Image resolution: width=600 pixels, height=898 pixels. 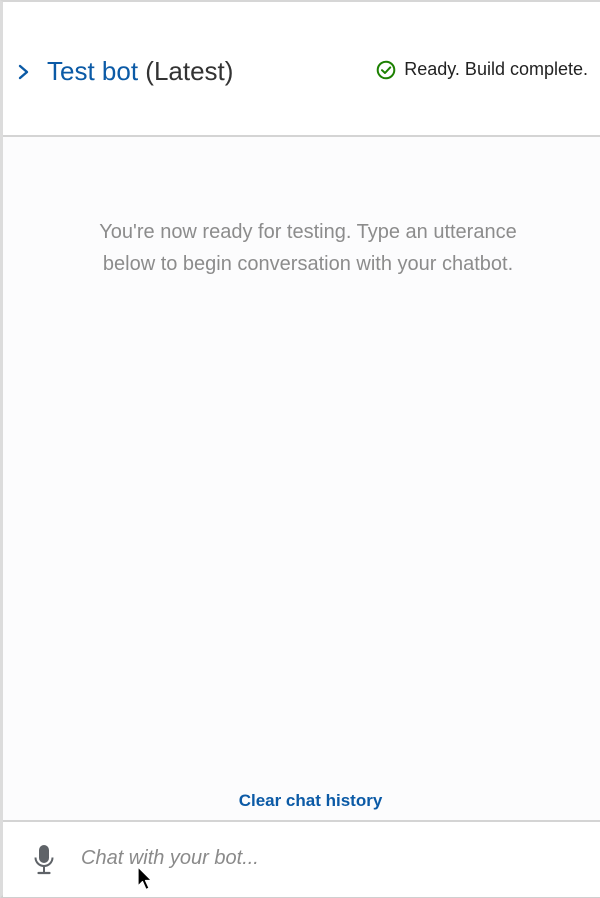 I want to click on build-status-text: Ready. Build complete., so click(x=496, y=69).